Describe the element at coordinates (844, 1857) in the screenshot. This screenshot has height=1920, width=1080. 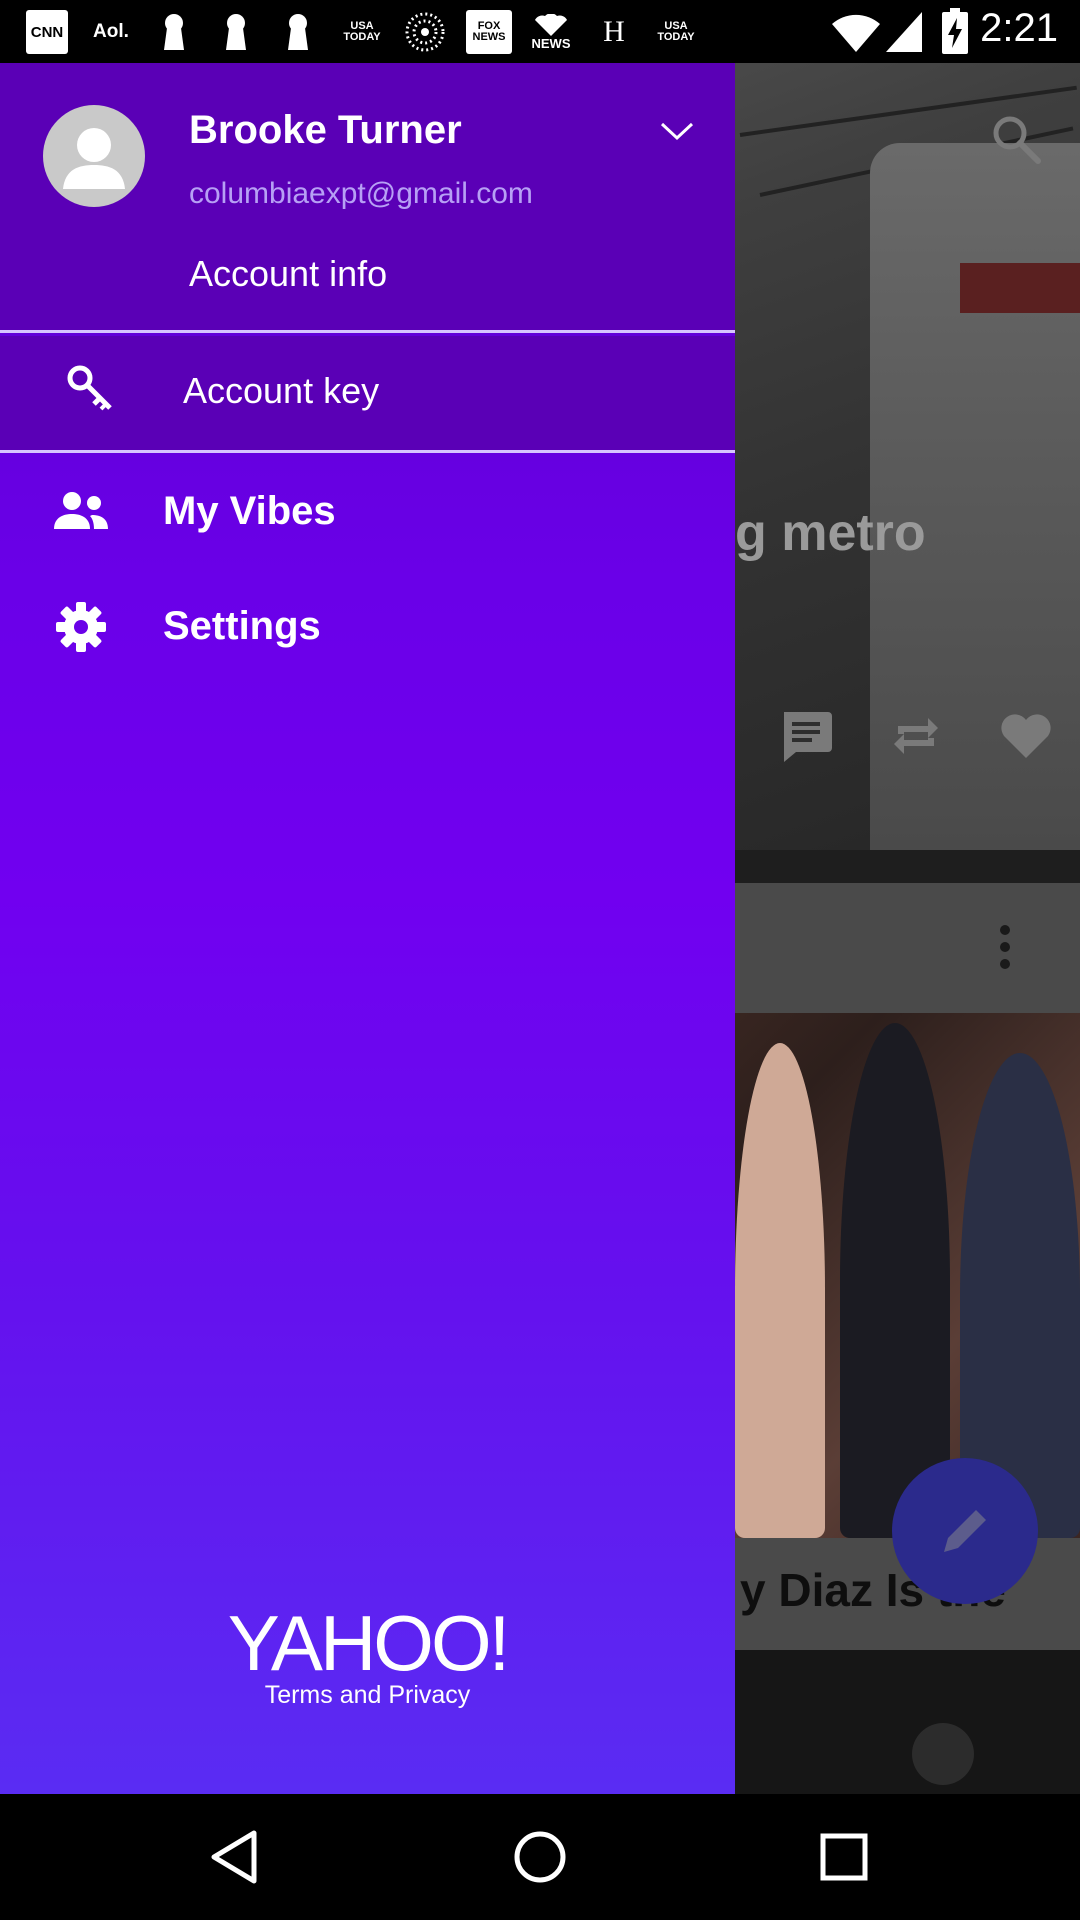
I see `recents-icon` at that location.